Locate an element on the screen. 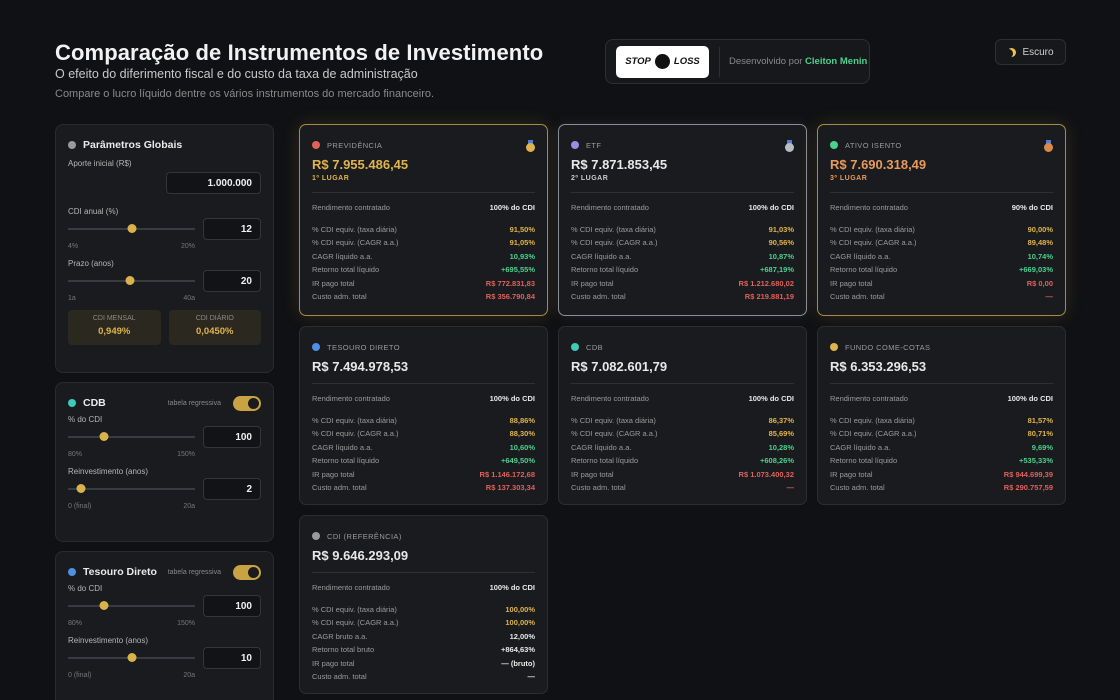  row-retorno: Retorno total líquido +535,33% is located at coordinates (941, 461).